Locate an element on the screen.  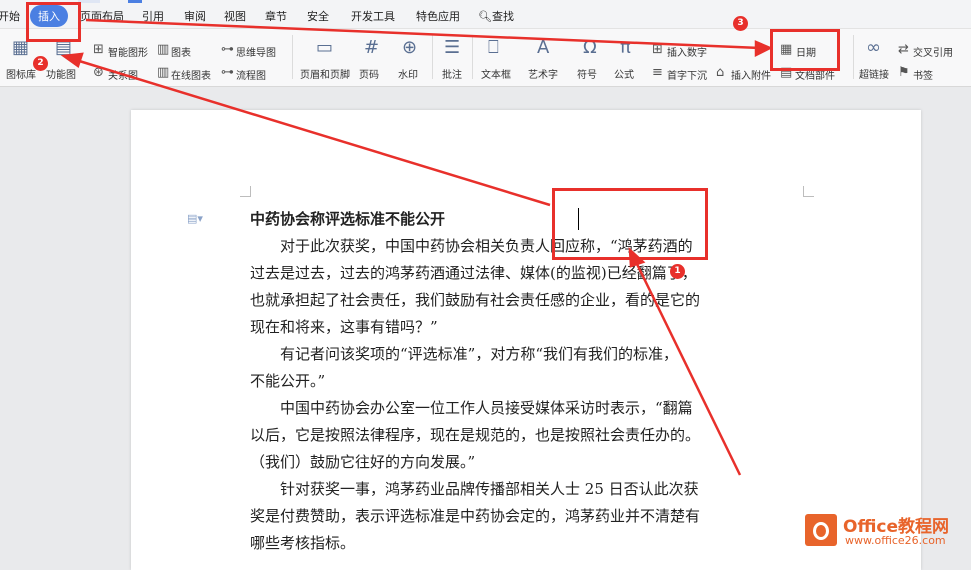
office-logo-icon is located at coordinates (821, 530).